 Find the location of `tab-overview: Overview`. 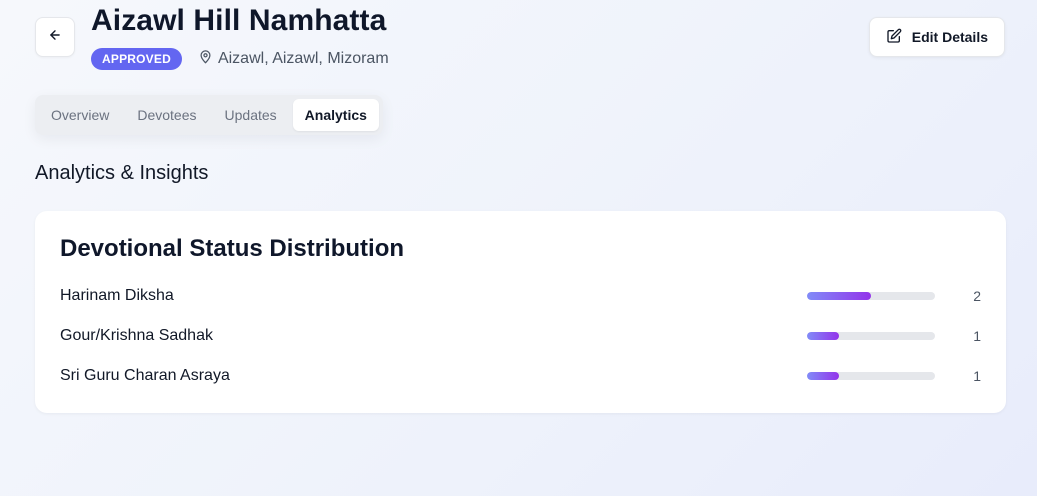

tab-overview: Overview is located at coordinates (80, 115).